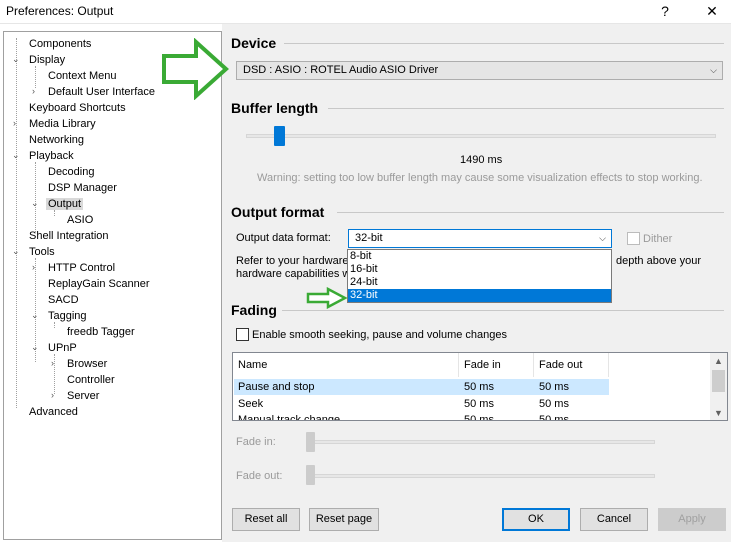 This screenshot has width=731, height=542. Describe the element at coordinates (344, 519) in the screenshot. I see `reset-page-button: Reset page` at that location.